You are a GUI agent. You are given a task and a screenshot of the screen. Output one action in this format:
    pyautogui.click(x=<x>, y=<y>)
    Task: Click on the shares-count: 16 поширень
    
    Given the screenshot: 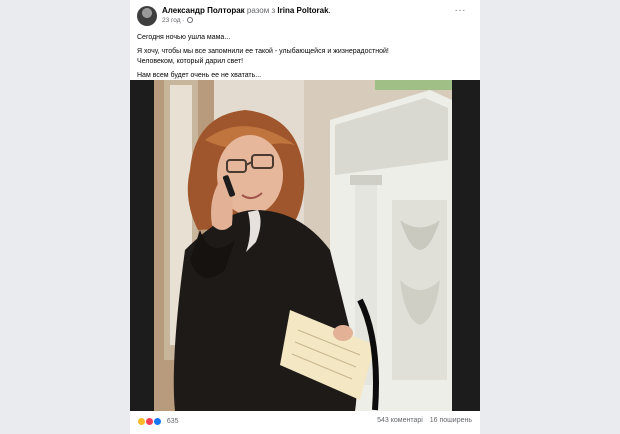 What is the action you would take?
    pyautogui.click(x=451, y=420)
    